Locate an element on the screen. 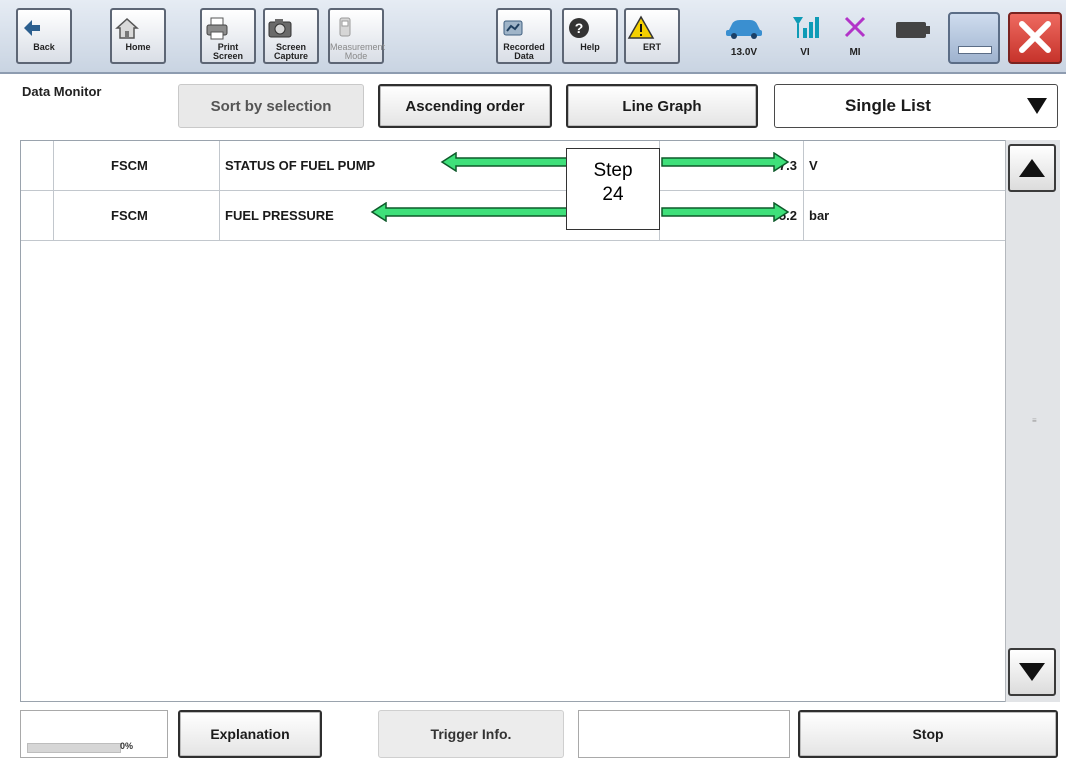  scroll-grip-icon: ≡ is located at coordinates (1034, 420).